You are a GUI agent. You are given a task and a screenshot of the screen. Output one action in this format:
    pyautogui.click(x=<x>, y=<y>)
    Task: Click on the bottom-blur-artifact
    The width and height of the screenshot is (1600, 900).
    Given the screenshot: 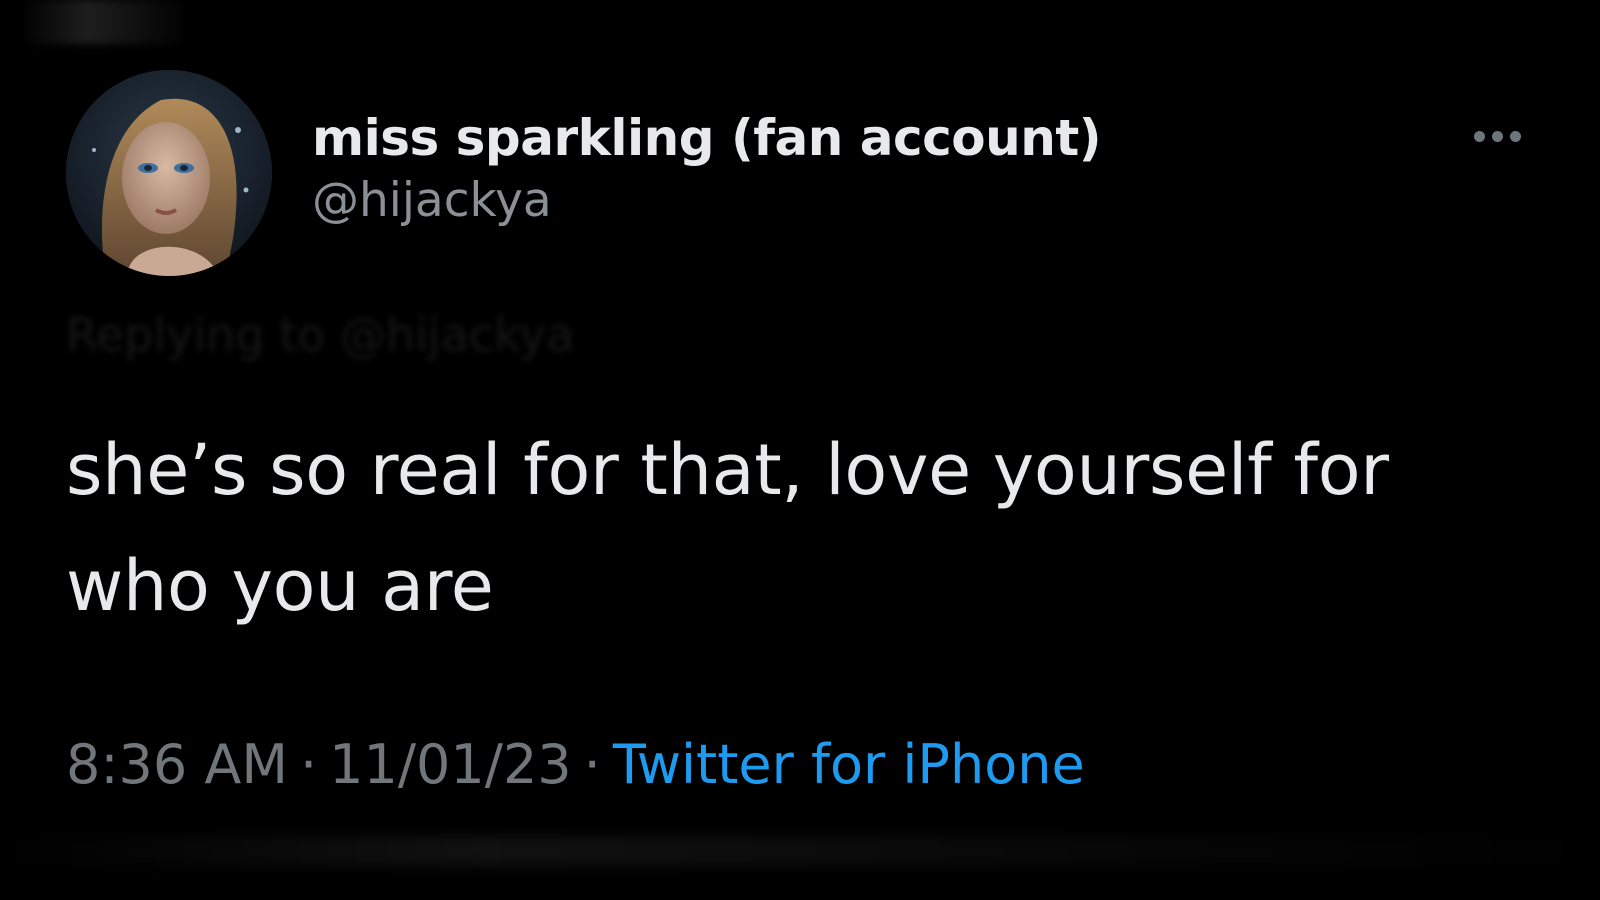 What is the action you would take?
    pyautogui.click(x=800, y=851)
    